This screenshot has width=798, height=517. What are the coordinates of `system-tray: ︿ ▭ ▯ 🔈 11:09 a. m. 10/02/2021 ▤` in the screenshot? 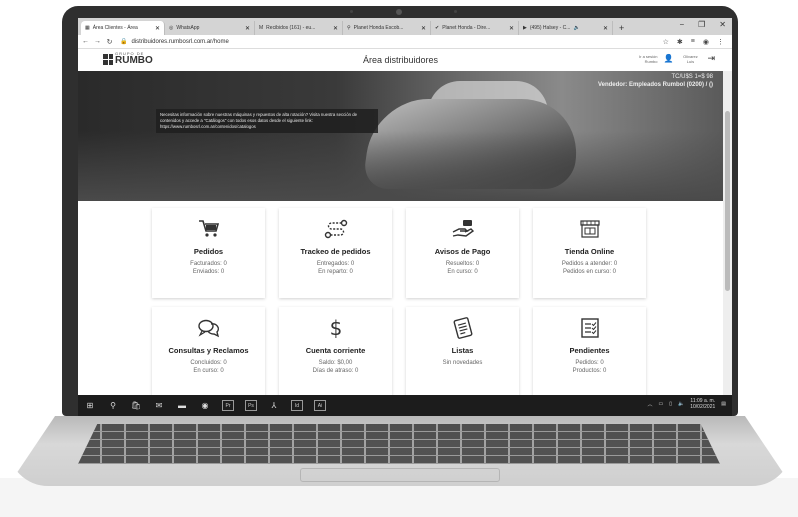 It's located at (686, 404).